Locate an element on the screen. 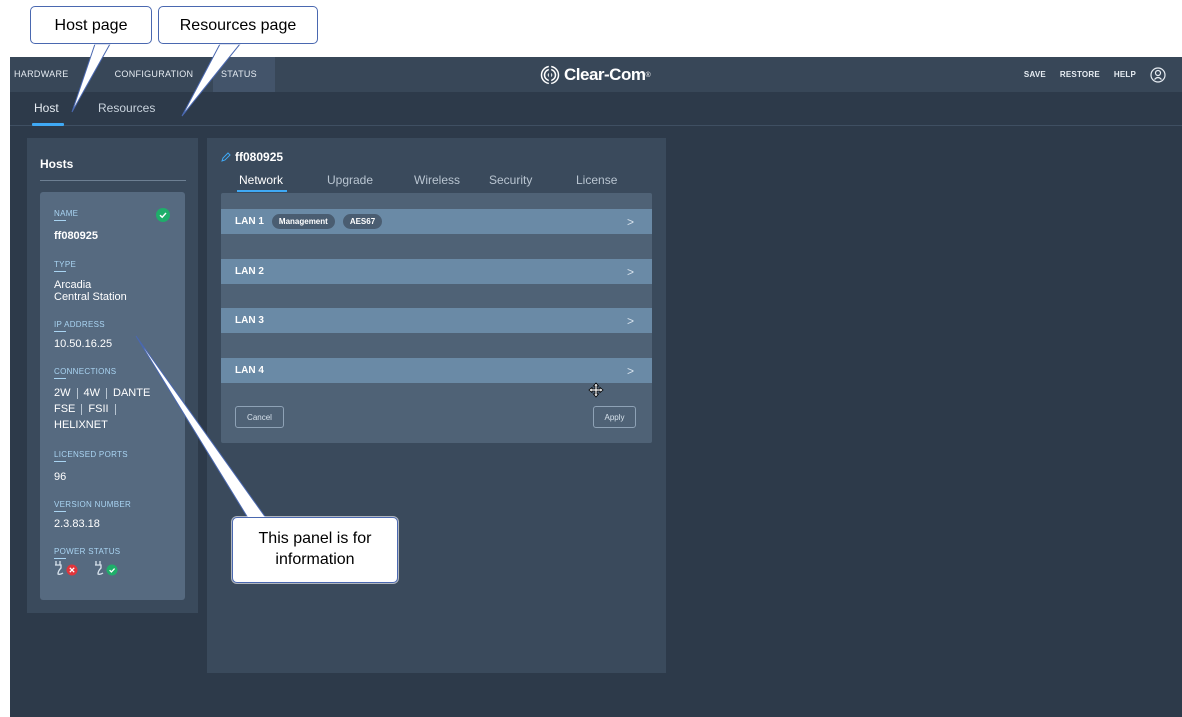  top-actions: SAVE RESTORE HELP is located at coordinates (1088, 74).